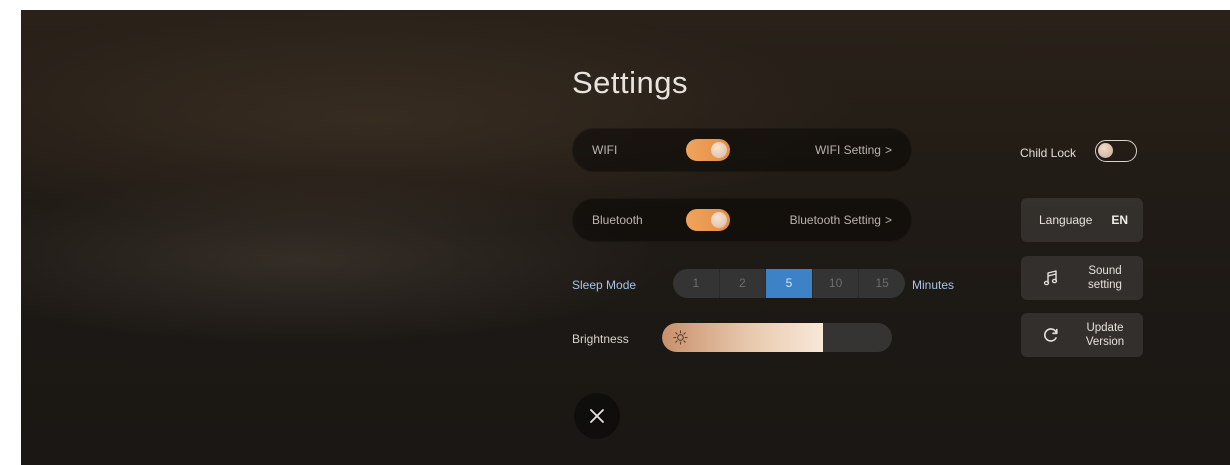 The image size is (1230, 465). I want to click on minutes-label: Minutes, so click(933, 285).